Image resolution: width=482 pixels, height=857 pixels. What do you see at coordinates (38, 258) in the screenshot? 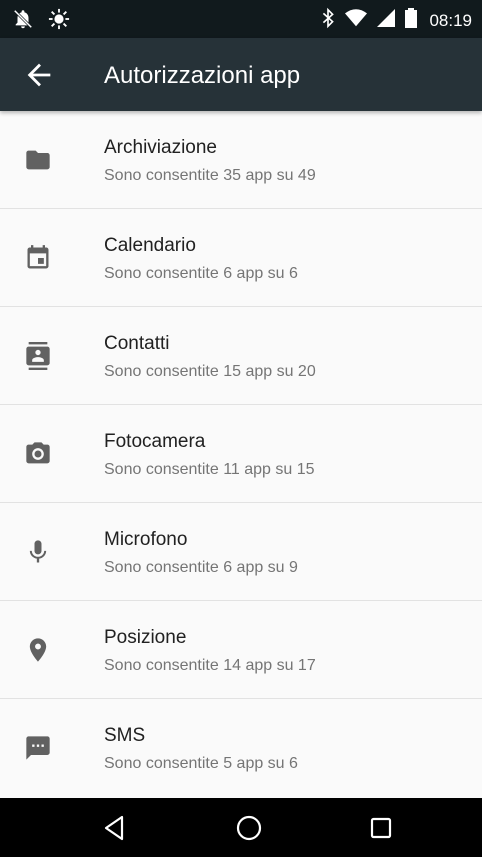
I see `calendar-icon` at bounding box center [38, 258].